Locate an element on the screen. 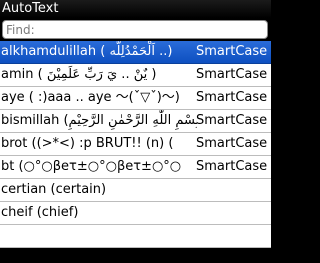 The width and height of the screenshot is (320, 263). list-item: bt (○°○βeτ±○°○βeτ±○°○ SmartCase is located at coordinates (135, 167).